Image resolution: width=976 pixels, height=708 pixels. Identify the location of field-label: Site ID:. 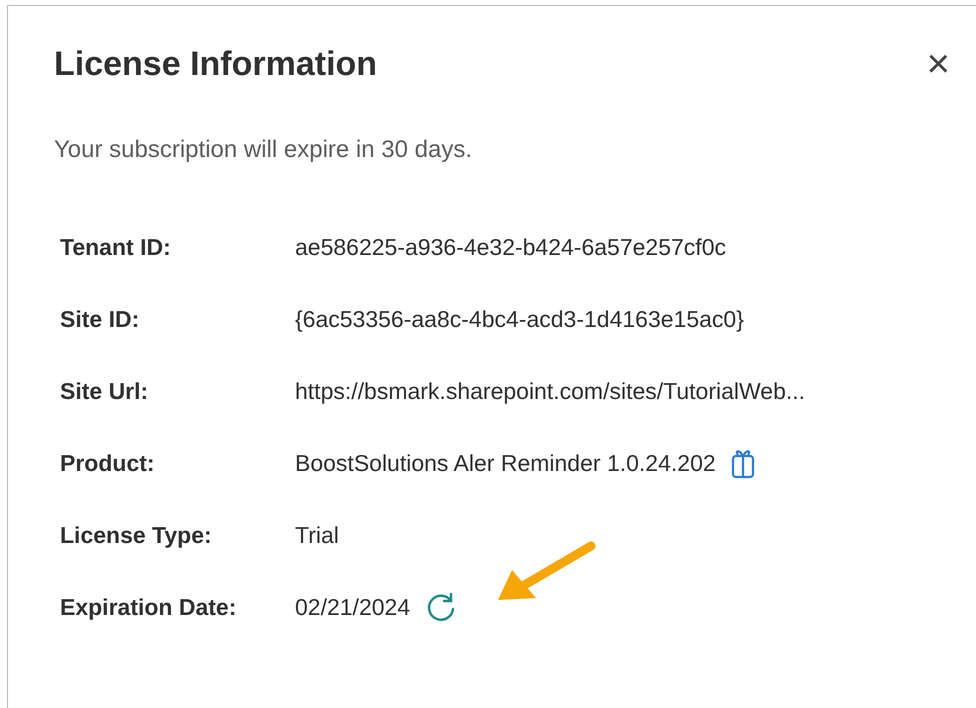
(100, 319).